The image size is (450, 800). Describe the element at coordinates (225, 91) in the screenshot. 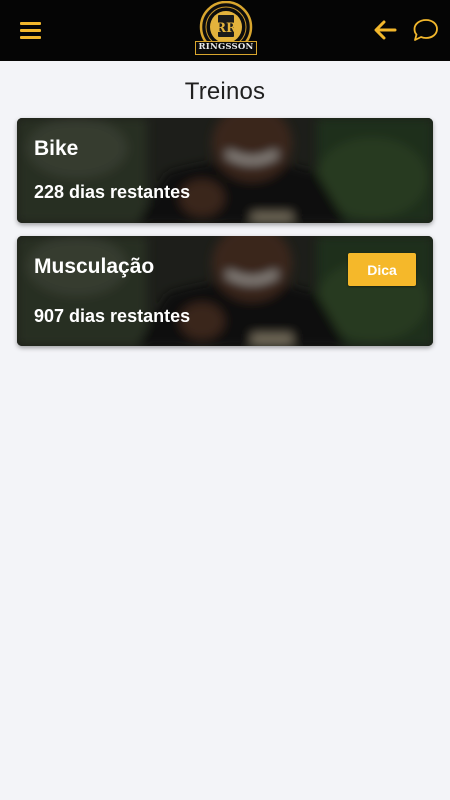

I see `page-title: Treinos` at that location.